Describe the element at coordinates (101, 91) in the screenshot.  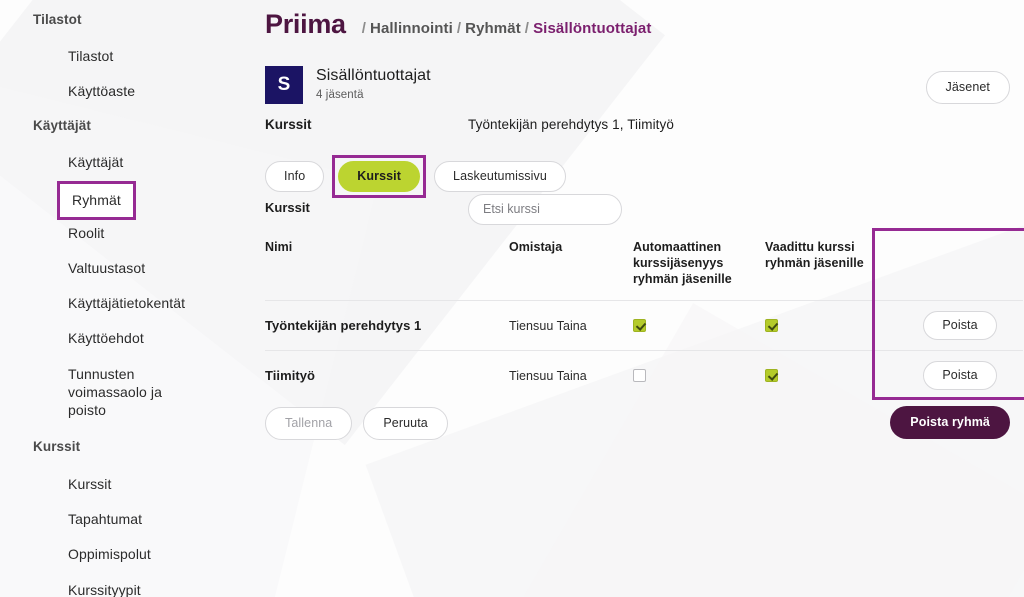
I see `sidebar-item-kayttoaste: Käyttöaste` at that location.